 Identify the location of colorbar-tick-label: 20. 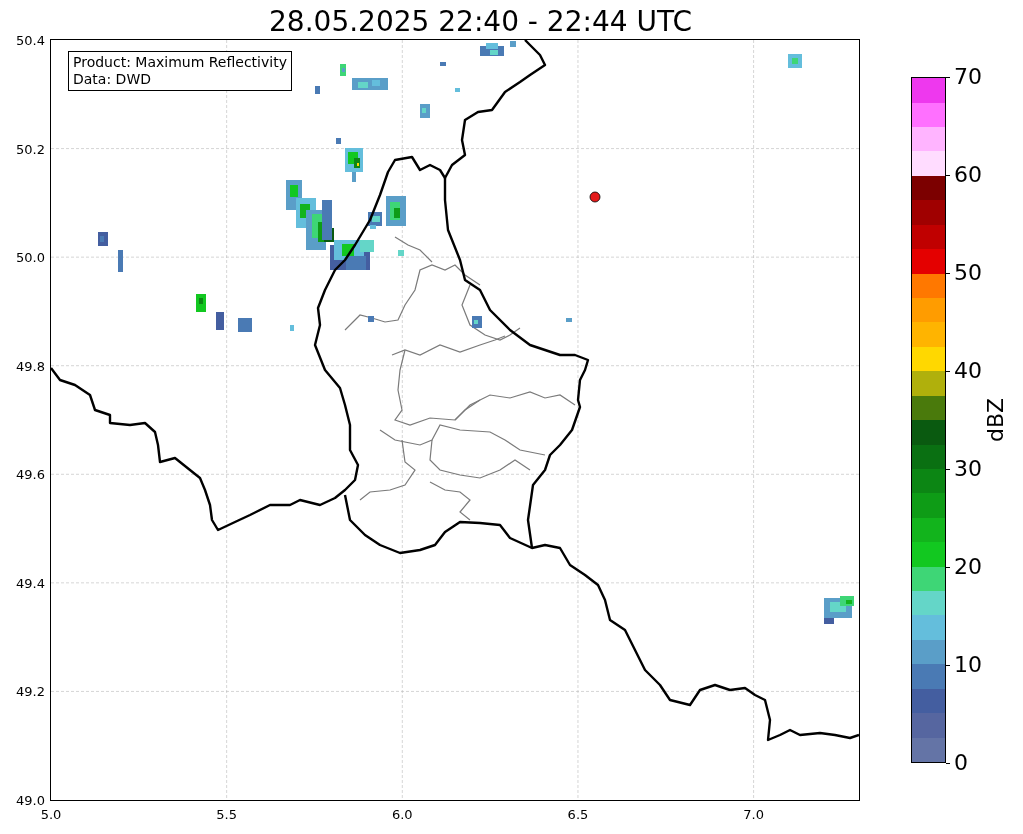
(968, 567).